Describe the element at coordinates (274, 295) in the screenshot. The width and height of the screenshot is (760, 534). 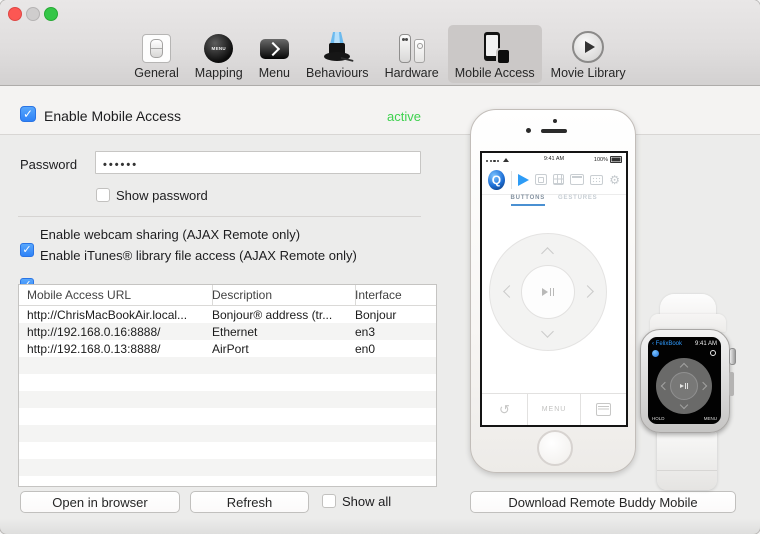
I see `column-header-description: Description` at that location.